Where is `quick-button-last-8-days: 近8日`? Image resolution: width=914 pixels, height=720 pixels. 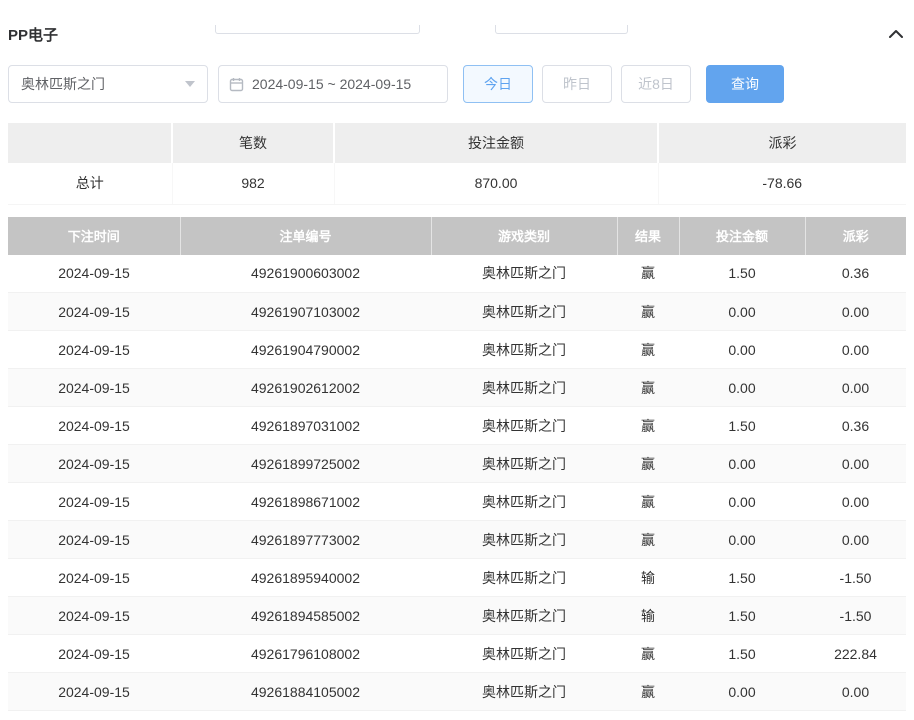
quick-button-last-8-days: 近8日 is located at coordinates (656, 84).